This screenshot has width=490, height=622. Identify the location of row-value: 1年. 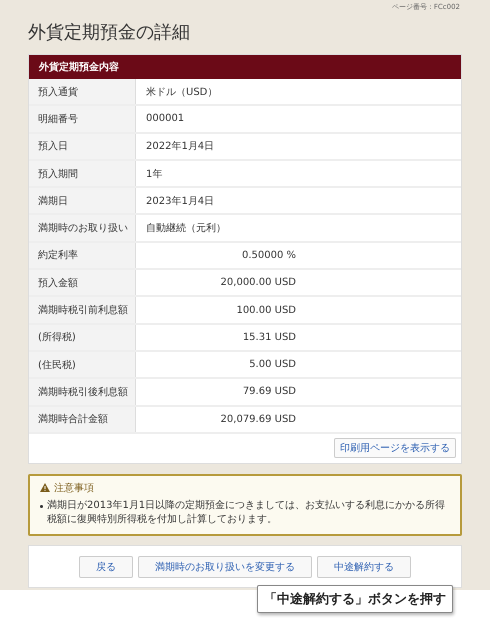
(154, 174).